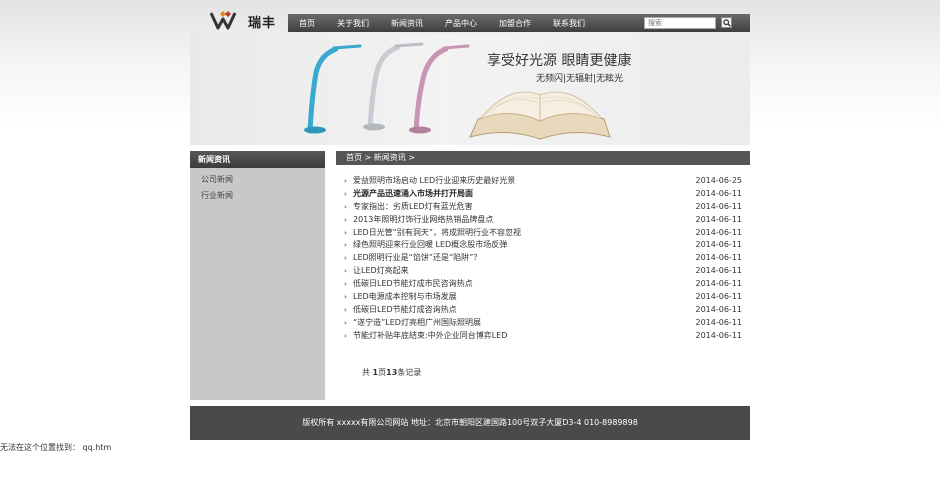 The width and height of the screenshot is (940, 497). What do you see at coordinates (559, 61) in the screenshot?
I see `banner-title: 享受好光源 眼睛更健康` at bounding box center [559, 61].